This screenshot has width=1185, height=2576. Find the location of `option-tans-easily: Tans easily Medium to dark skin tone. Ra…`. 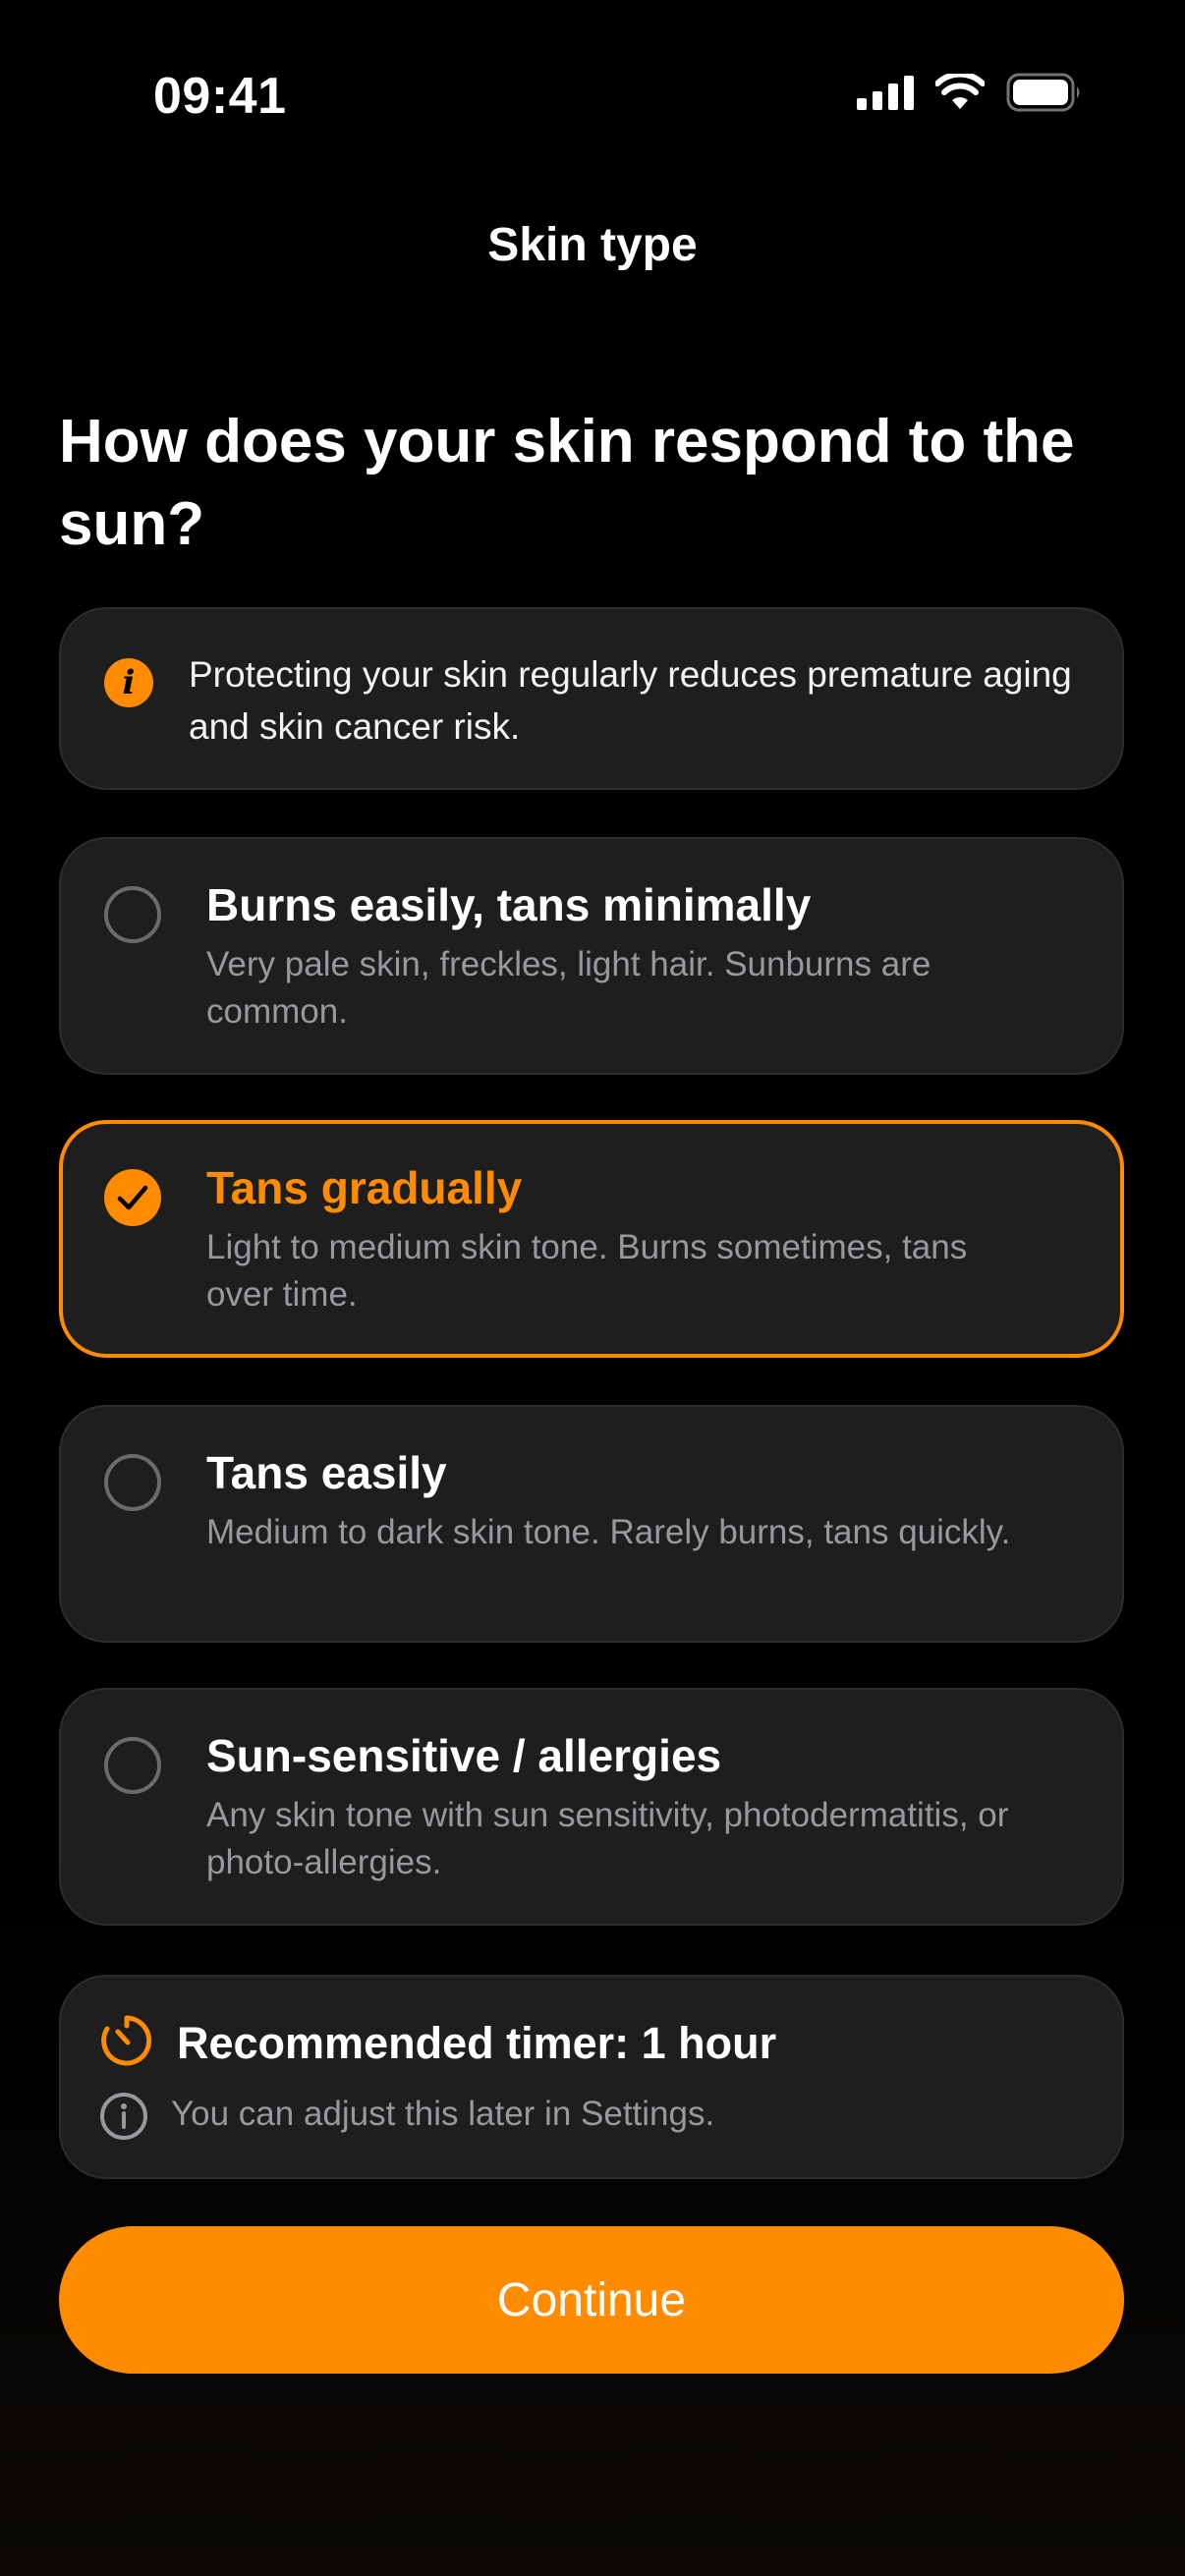

option-tans-easily: Tans easily Medium to dark skin tone. Ra… is located at coordinates (592, 1524).